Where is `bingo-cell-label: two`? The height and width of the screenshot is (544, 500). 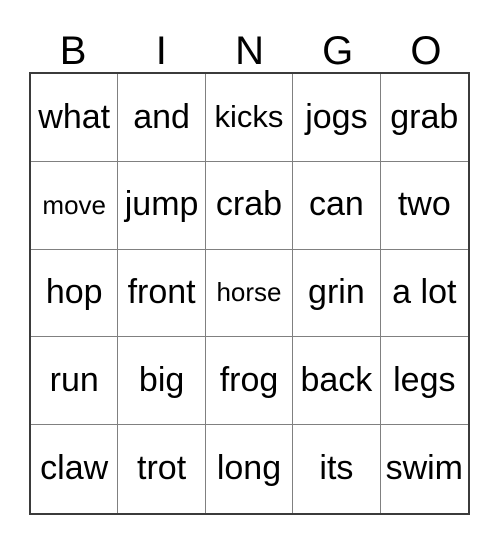
bingo-cell-label: two is located at coordinates (424, 204).